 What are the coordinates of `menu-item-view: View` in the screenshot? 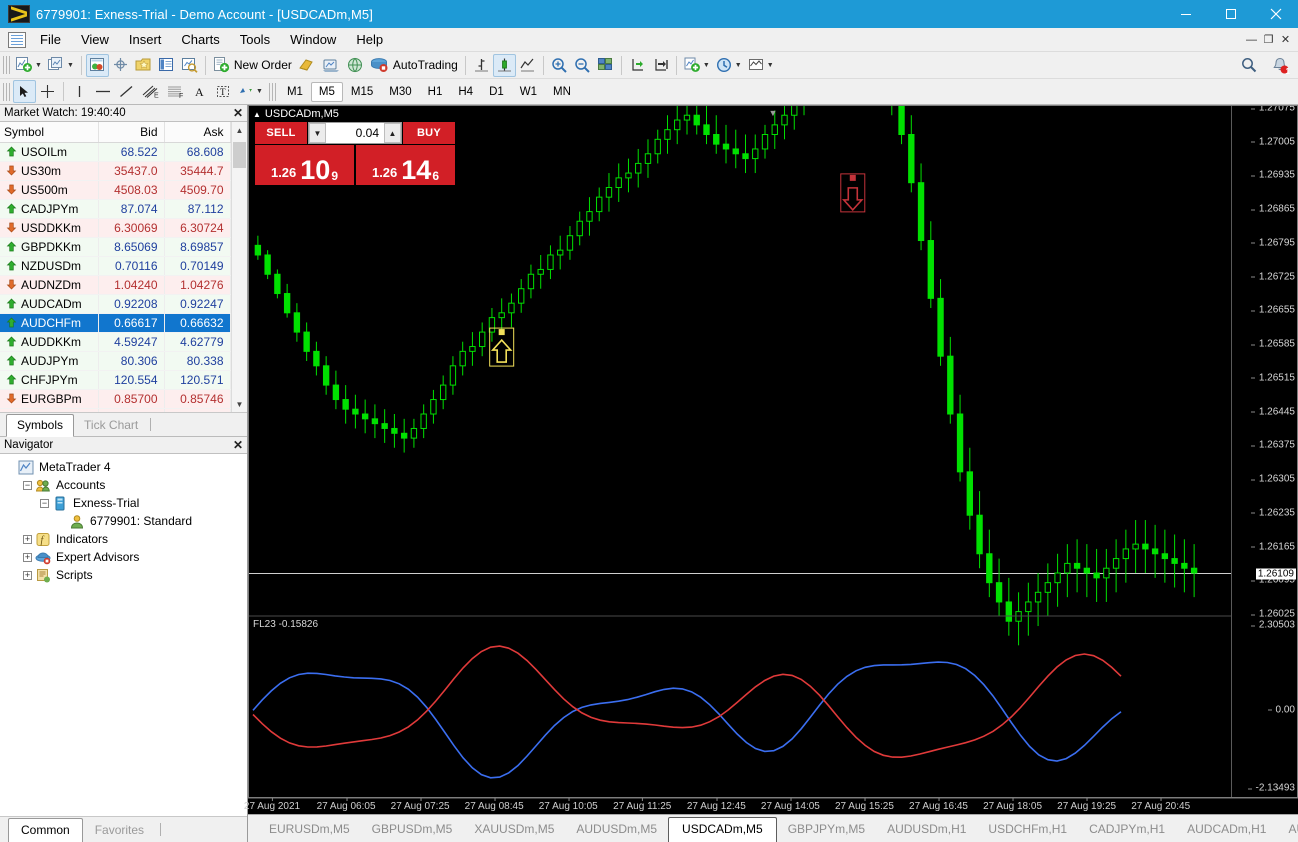 It's located at (95, 39).